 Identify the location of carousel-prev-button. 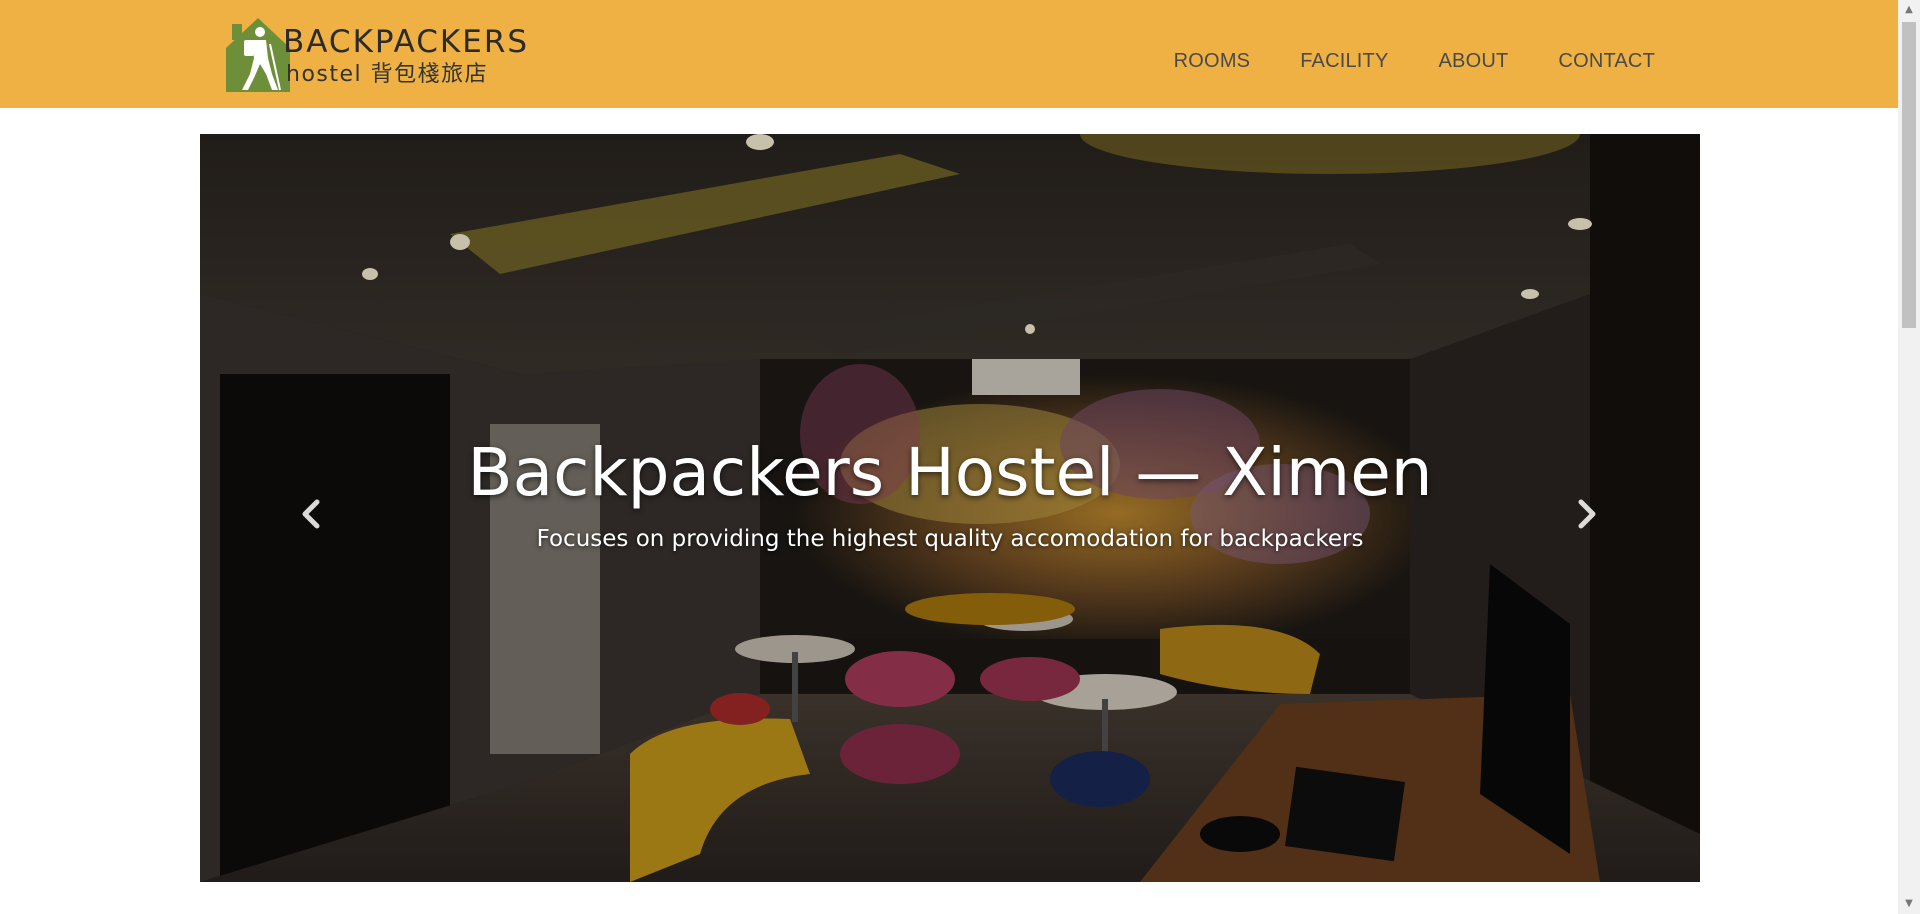
(312, 514).